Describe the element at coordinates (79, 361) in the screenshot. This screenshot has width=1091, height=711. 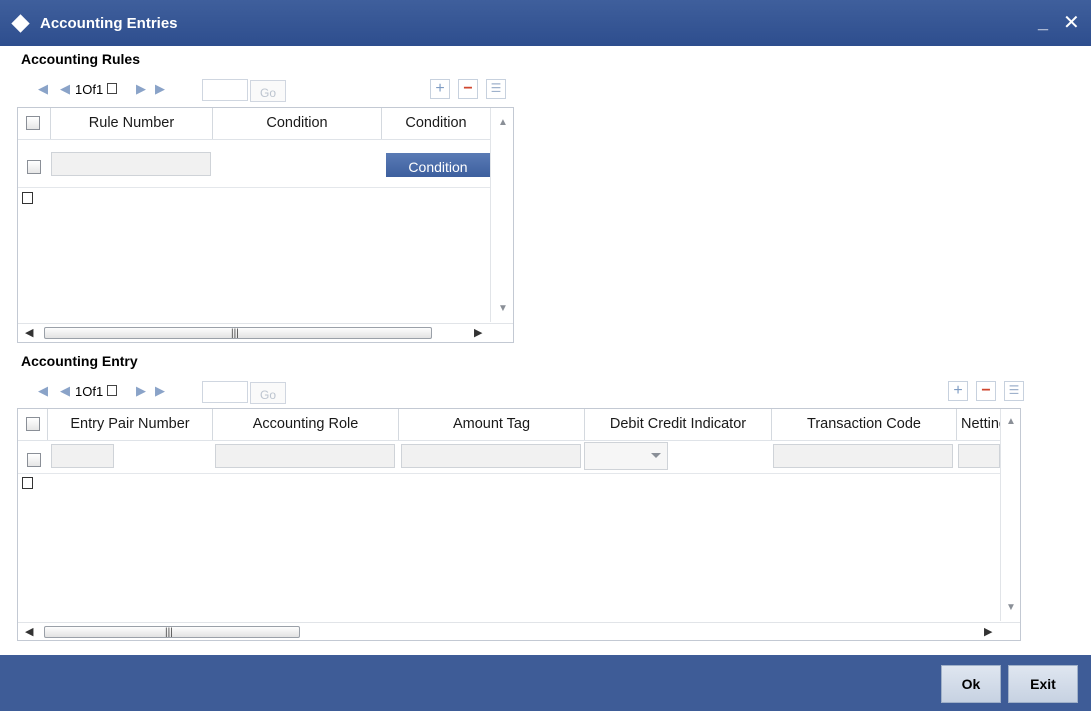
I see `accounting-entry-label: Accounting Entry` at that location.